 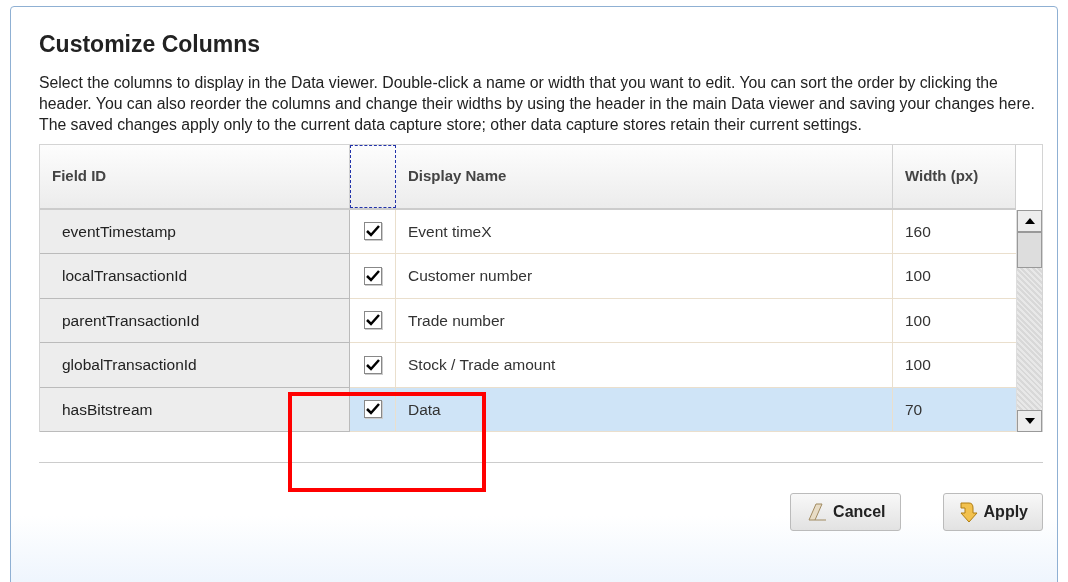 What do you see at coordinates (195, 321) in the screenshot?
I see `field-id-cell: parentTransactionId` at bounding box center [195, 321].